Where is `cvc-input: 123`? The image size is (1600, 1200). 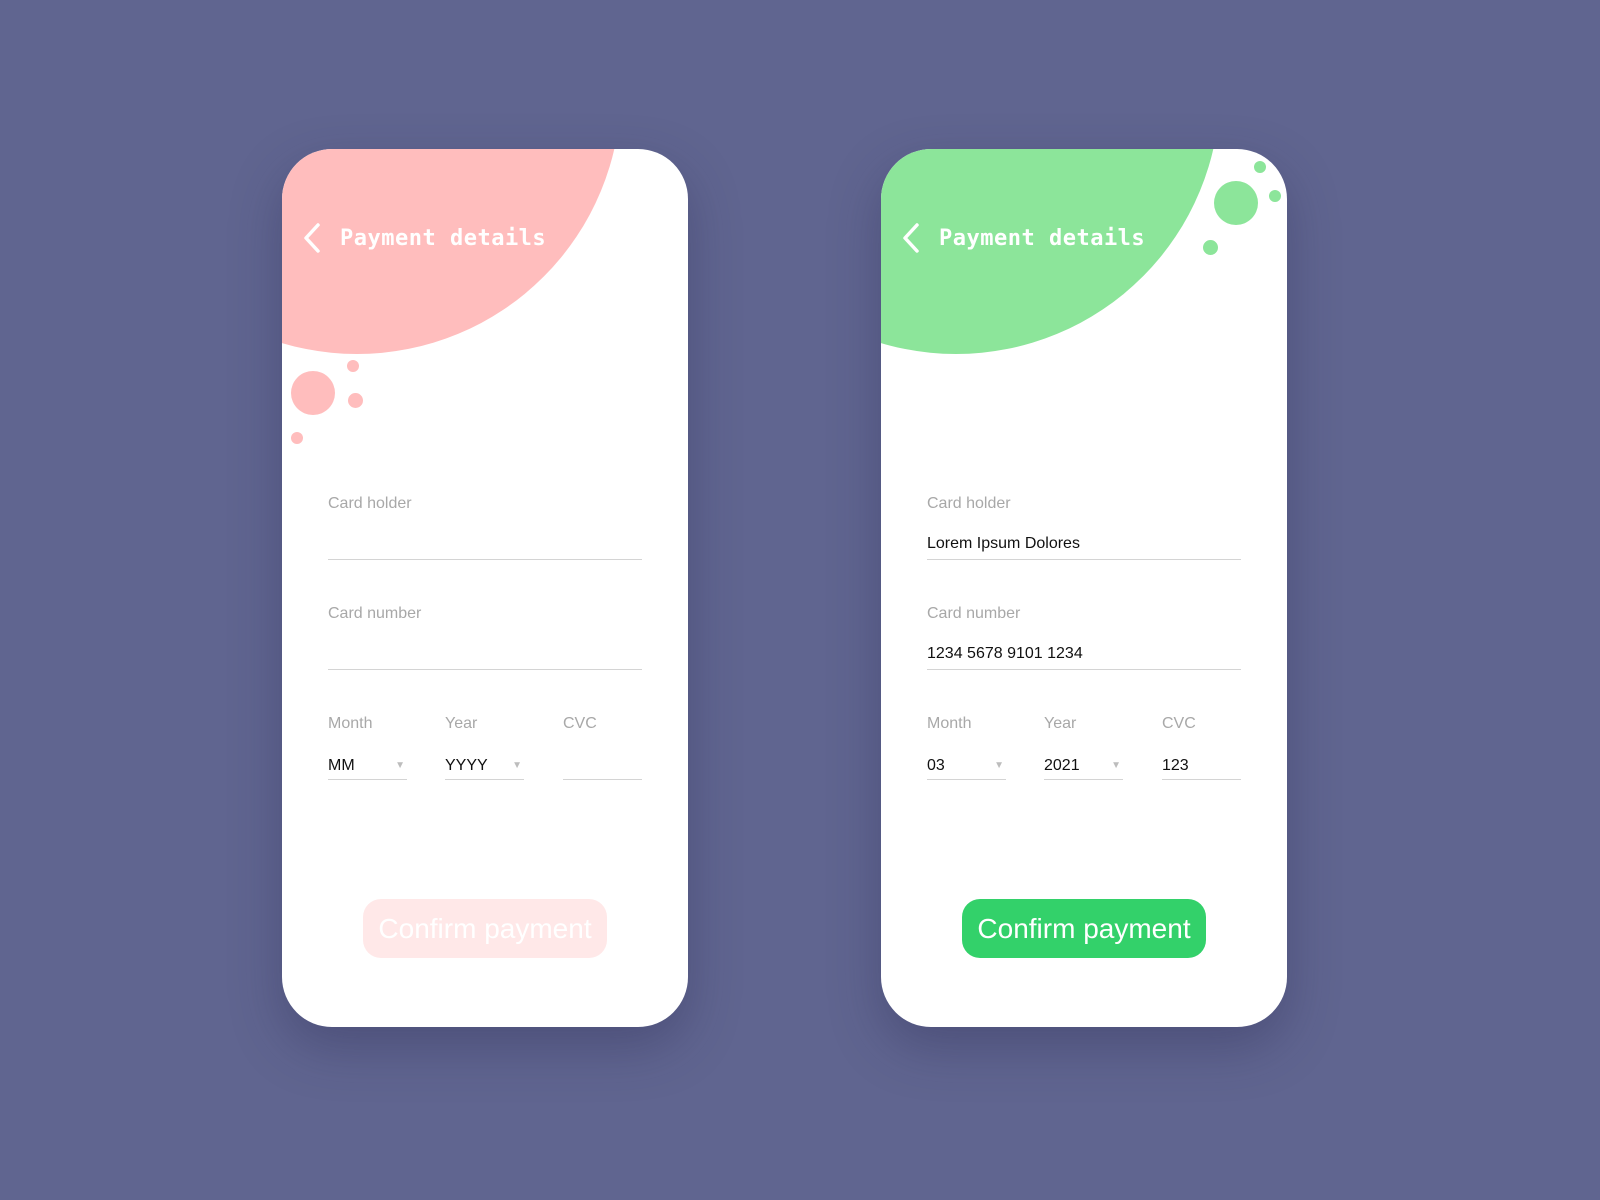 cvc-input: 123 is located at coordinates (1201, 766).